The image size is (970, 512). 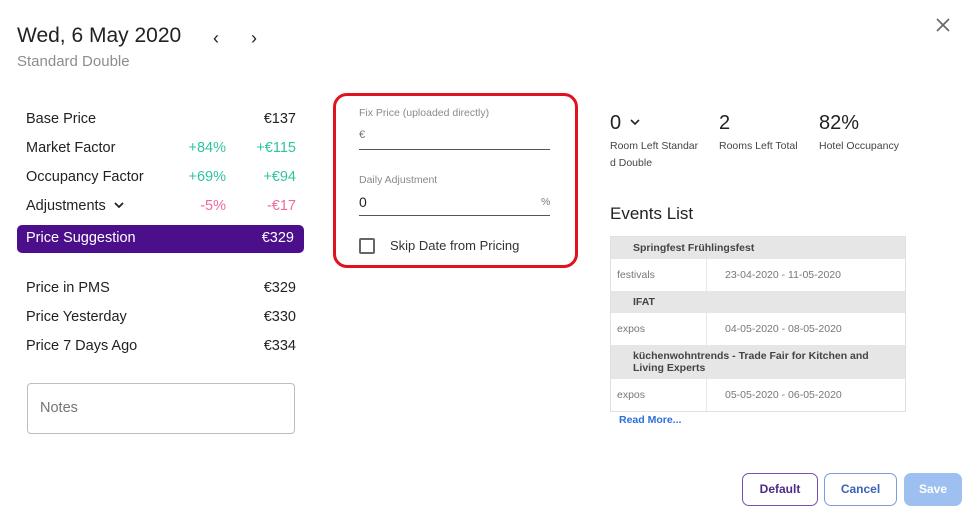 I want to click on events-list-title: Events List, so click(x=652, y=213).